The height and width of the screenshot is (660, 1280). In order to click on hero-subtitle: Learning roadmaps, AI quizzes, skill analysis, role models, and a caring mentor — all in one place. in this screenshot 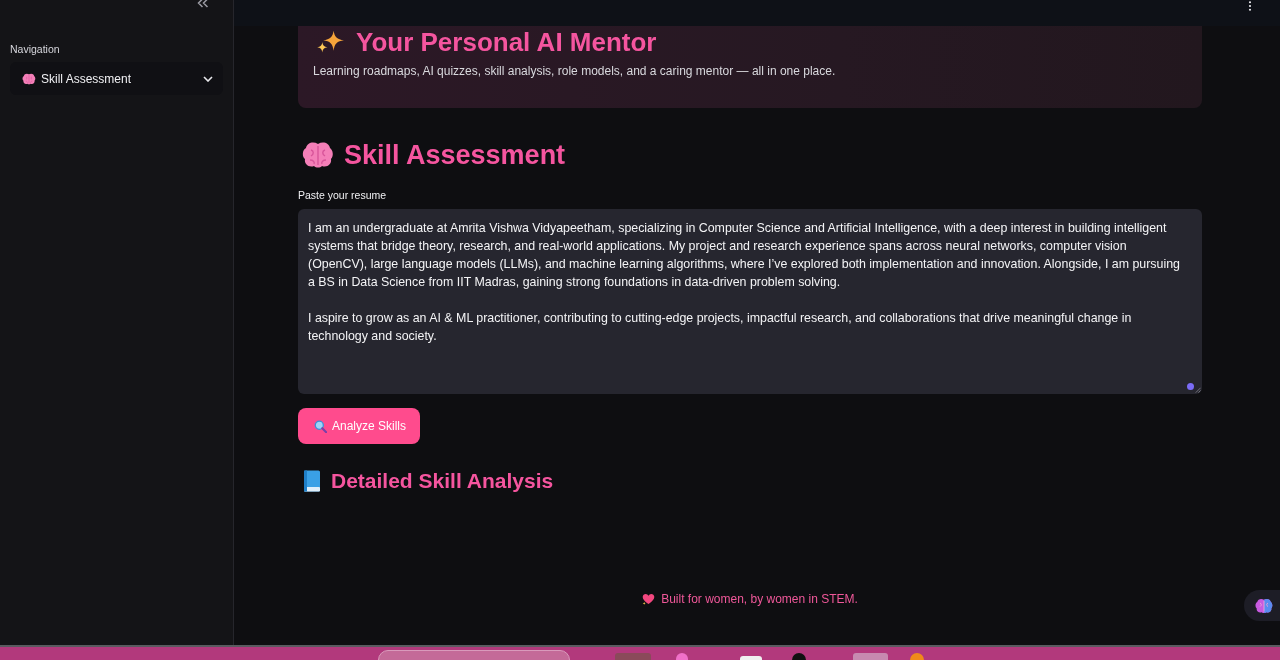, I will do `click(575, 71)`.